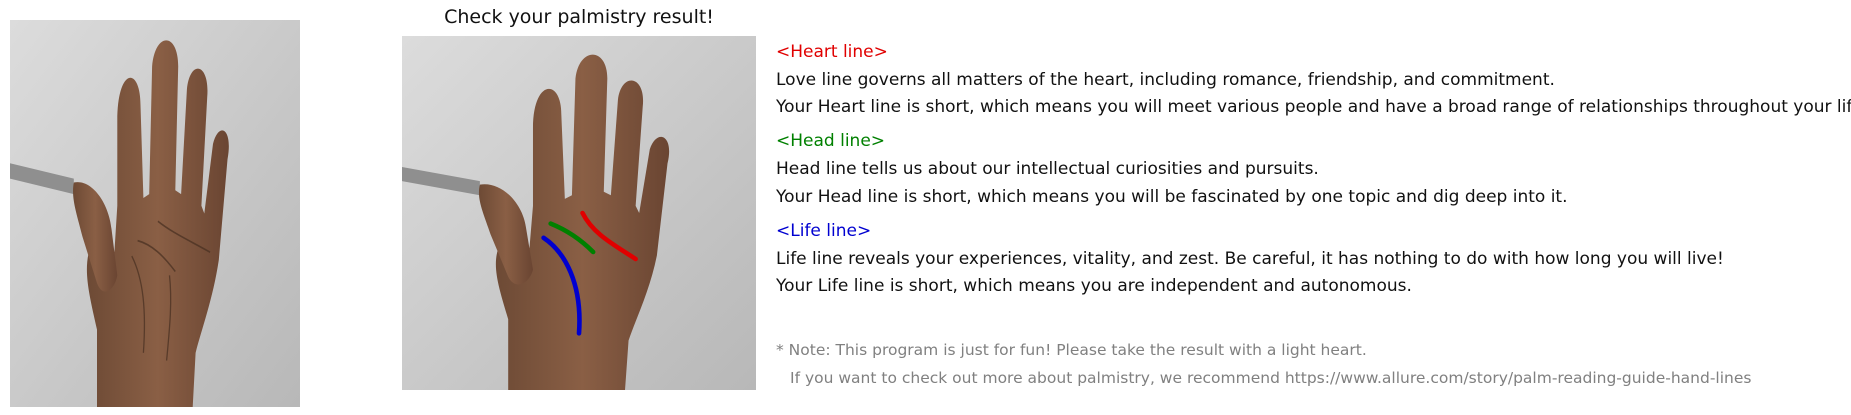 The height and width of the screenshot is (415, 1851). What do you see at coordinates (579, 17) in the screenshot?
I see `result-title: Check your palmistry result!` at bounding box center [579, 17].